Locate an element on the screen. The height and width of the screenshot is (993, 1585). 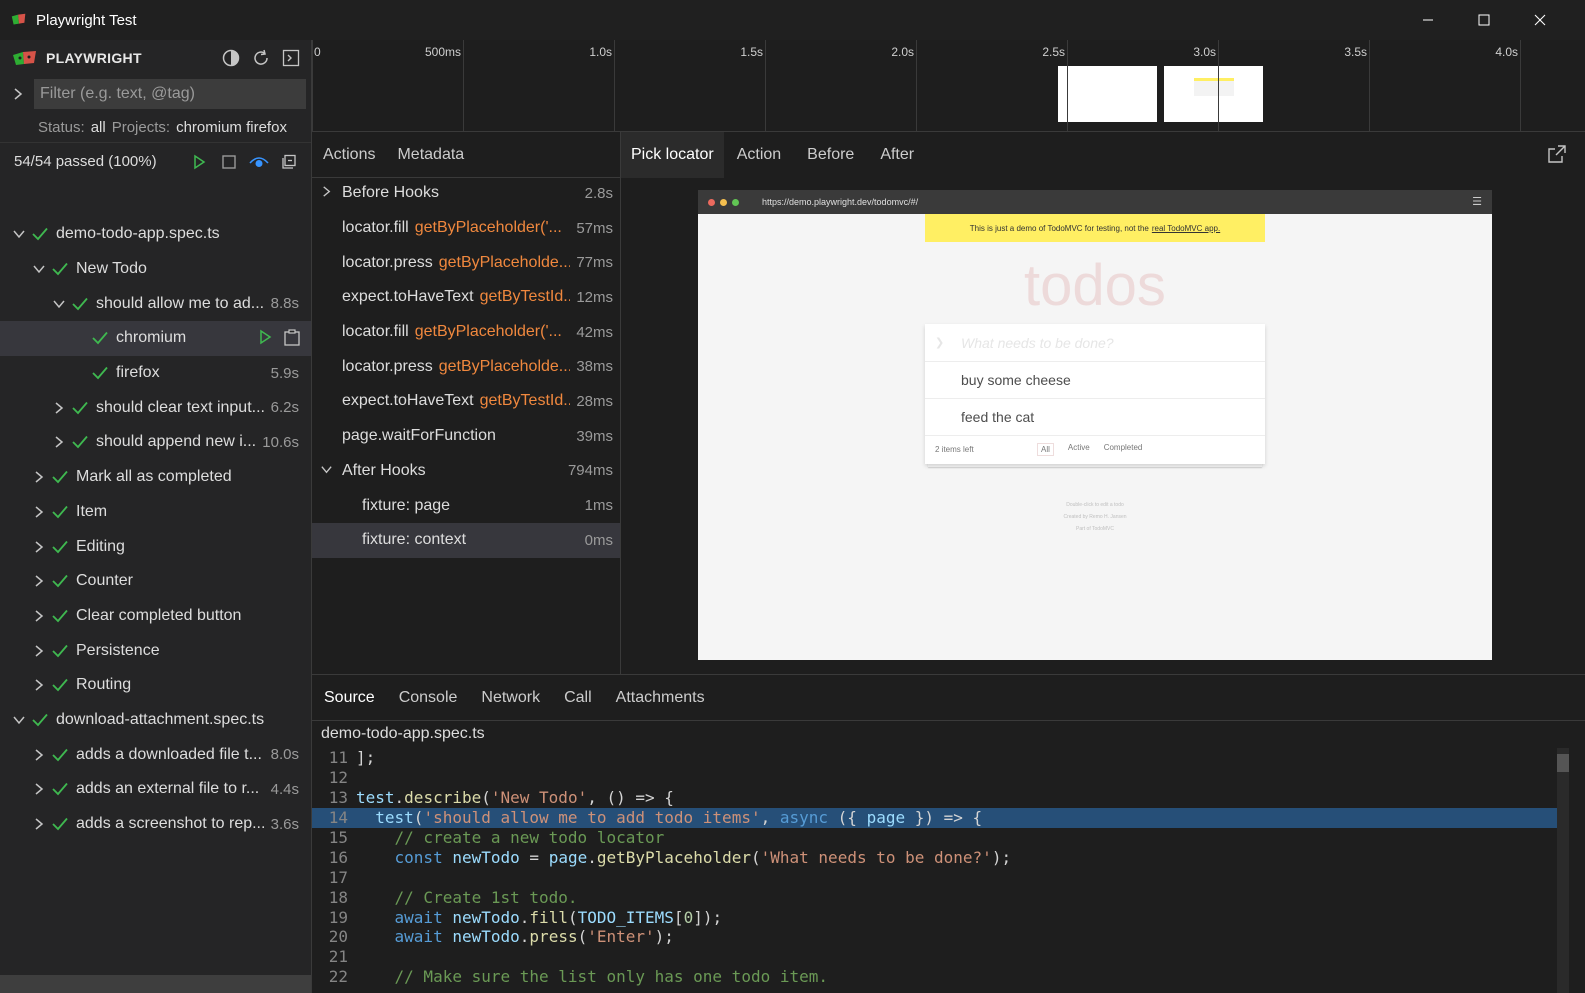
action-row: fixture: page 1ms is located at coordinates (466, 505).